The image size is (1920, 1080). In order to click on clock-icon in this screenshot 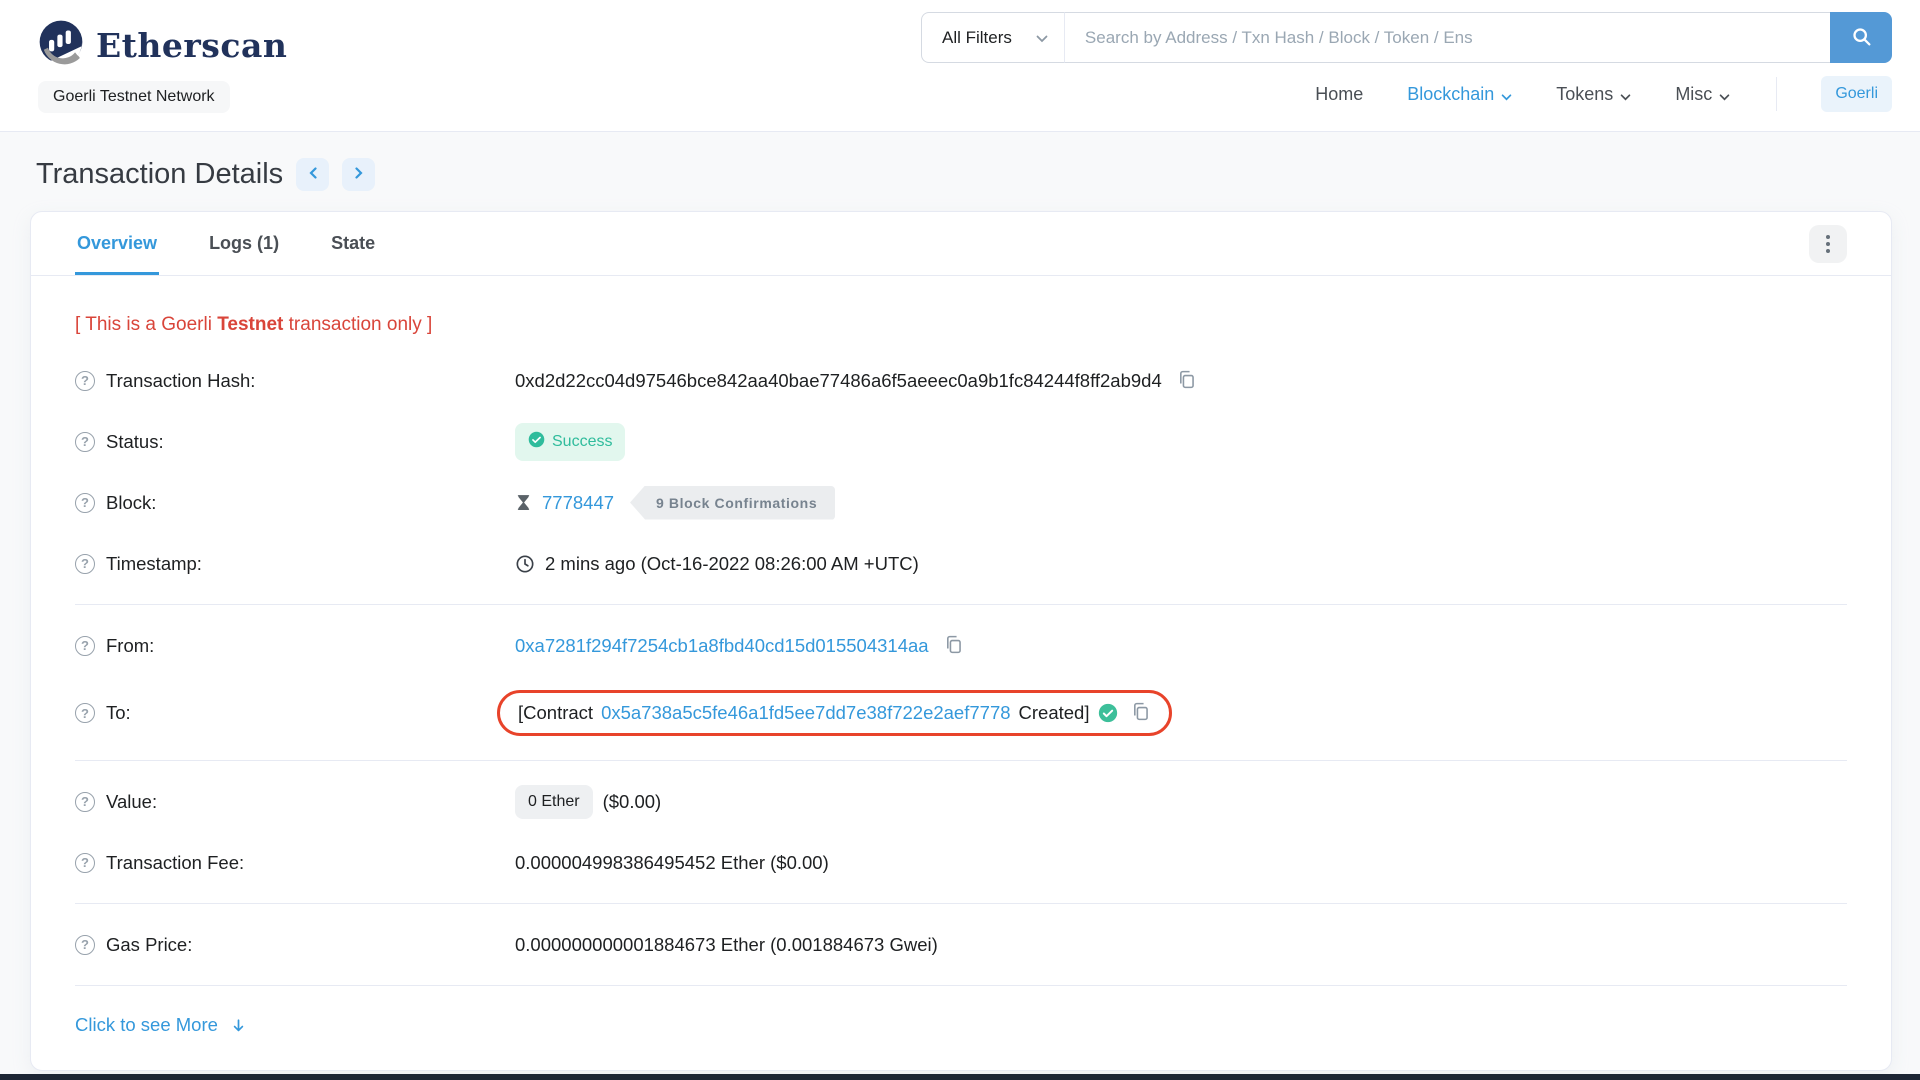, I will do `click(525, 564)`.